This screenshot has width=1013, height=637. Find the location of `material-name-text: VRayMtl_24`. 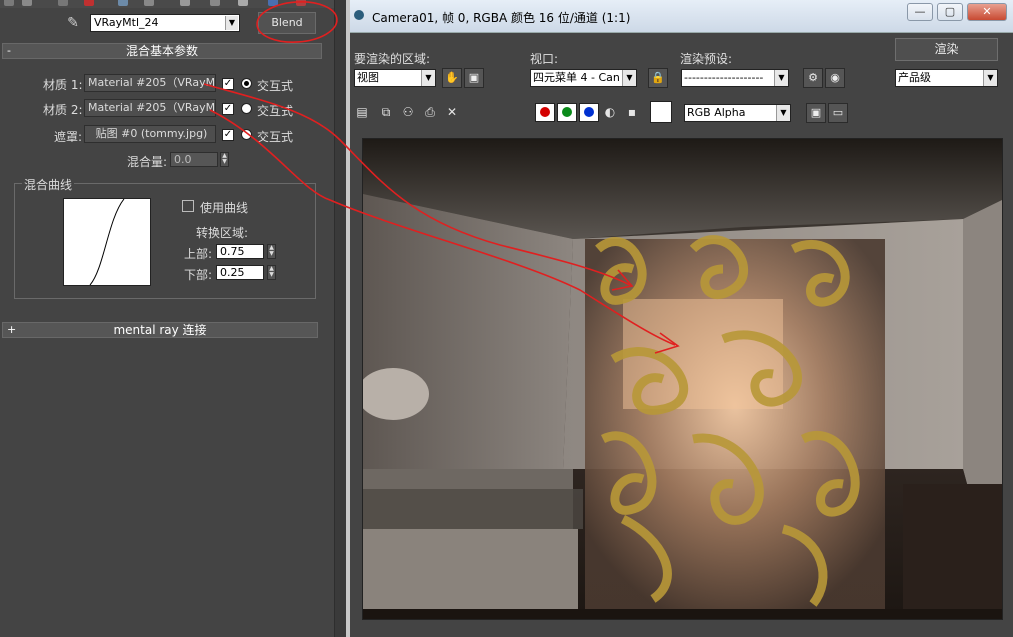

material-name-text: VRayMtl_24 is located at coordinates (126, 22).